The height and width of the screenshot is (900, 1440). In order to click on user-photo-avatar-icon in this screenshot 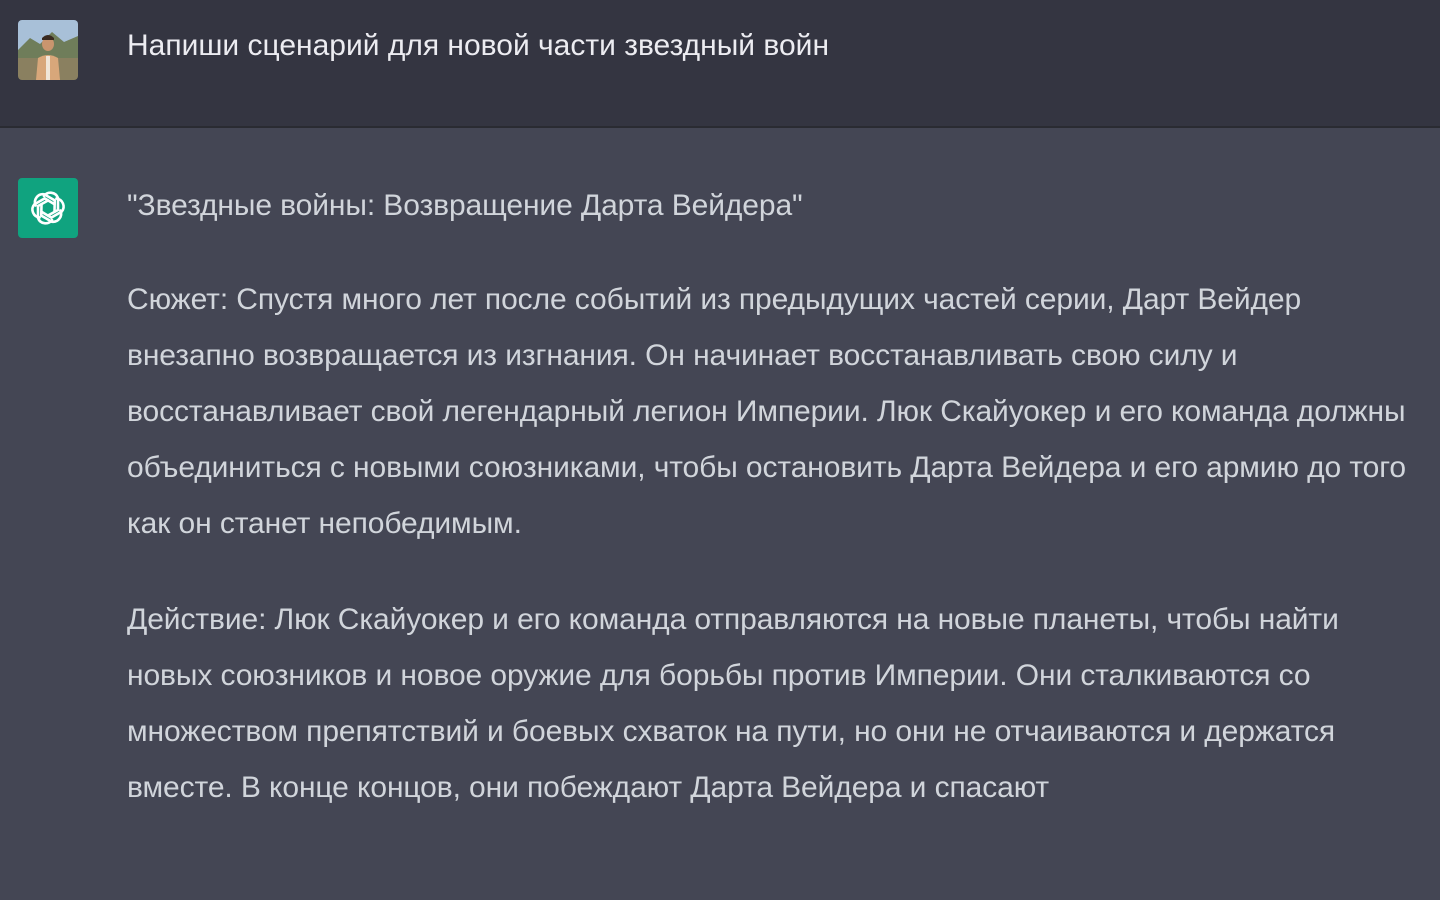, I will do `click(48, 50)`.